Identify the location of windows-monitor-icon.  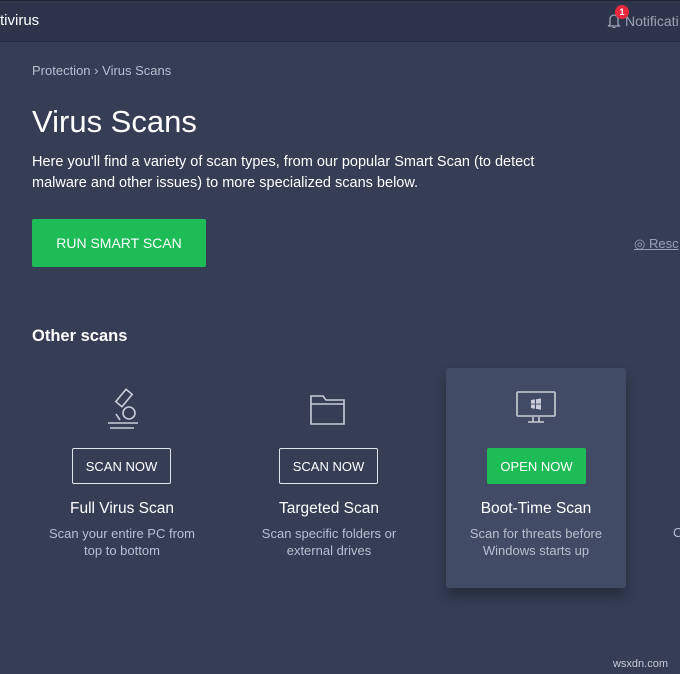
(536, 407).